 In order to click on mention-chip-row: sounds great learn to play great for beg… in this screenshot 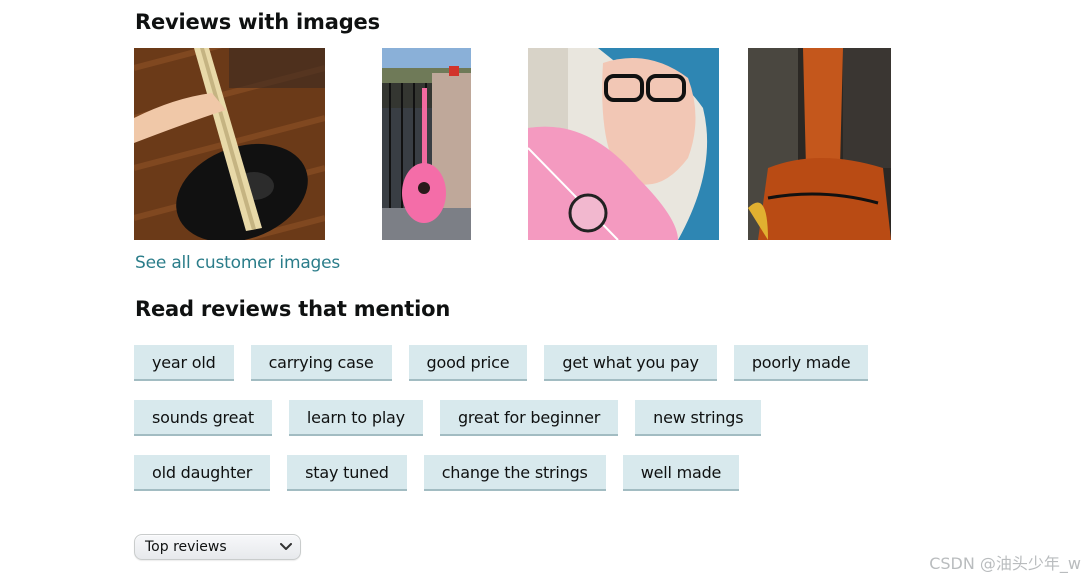, I will do `click(456, 418)`.